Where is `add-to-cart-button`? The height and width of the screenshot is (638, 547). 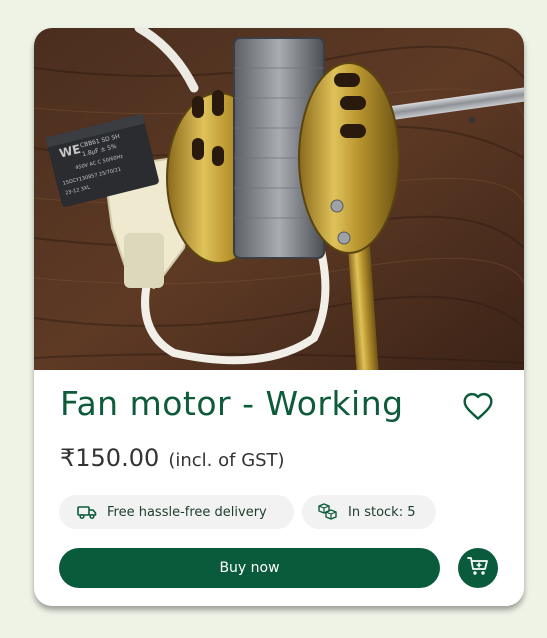
add-to-cart-button is located at coordinates (478, 568).